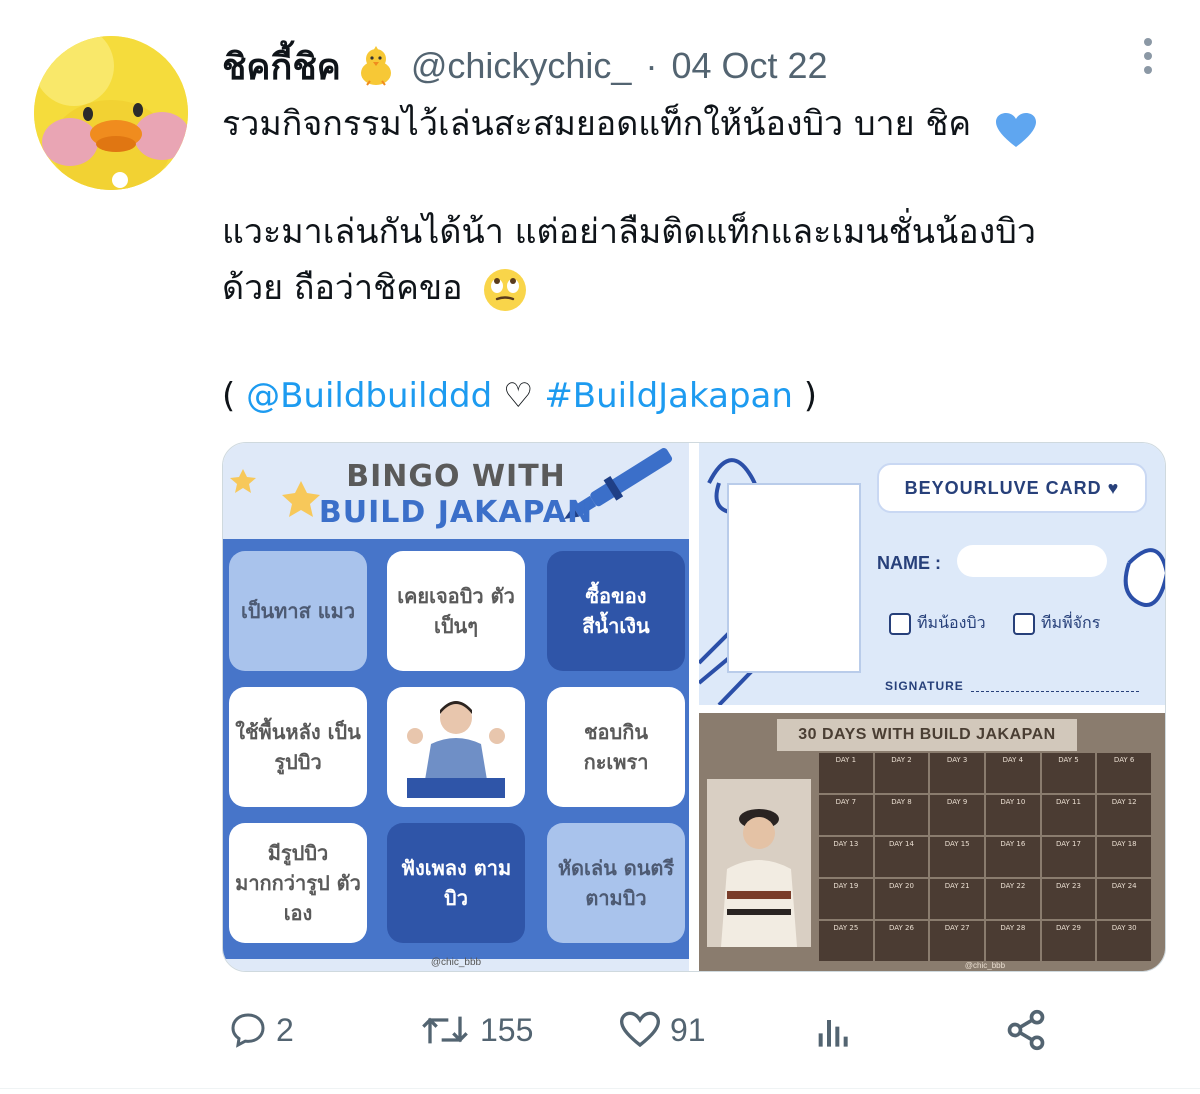 This screenshot has height=1094, width=1200. Describe the element at coordinates (616, 747) in the screenshot. I see `bingo-cell: ชอบกิน กะเพรา` at that location.